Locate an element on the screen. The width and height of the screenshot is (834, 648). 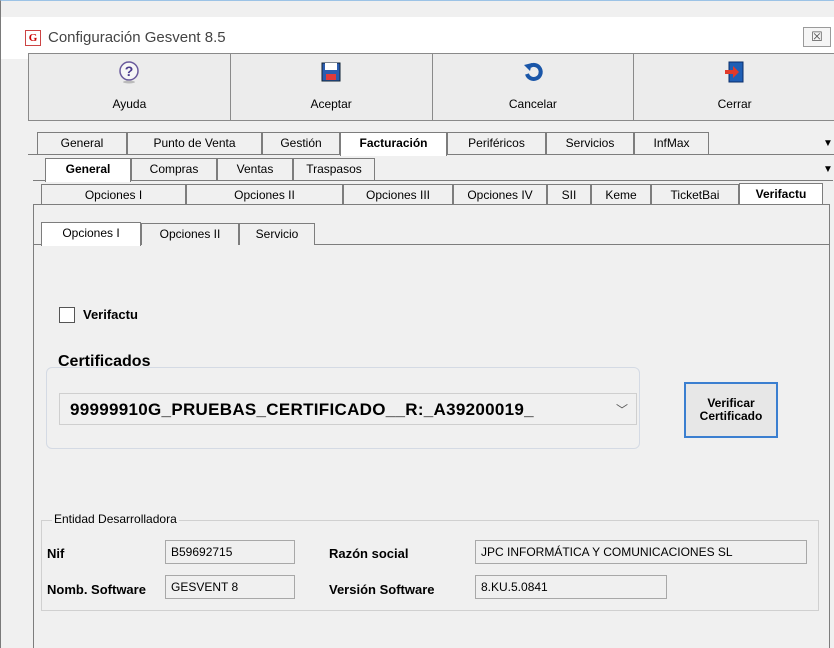
verify-button-line2: Certificado is located at coordinates (731, 416).